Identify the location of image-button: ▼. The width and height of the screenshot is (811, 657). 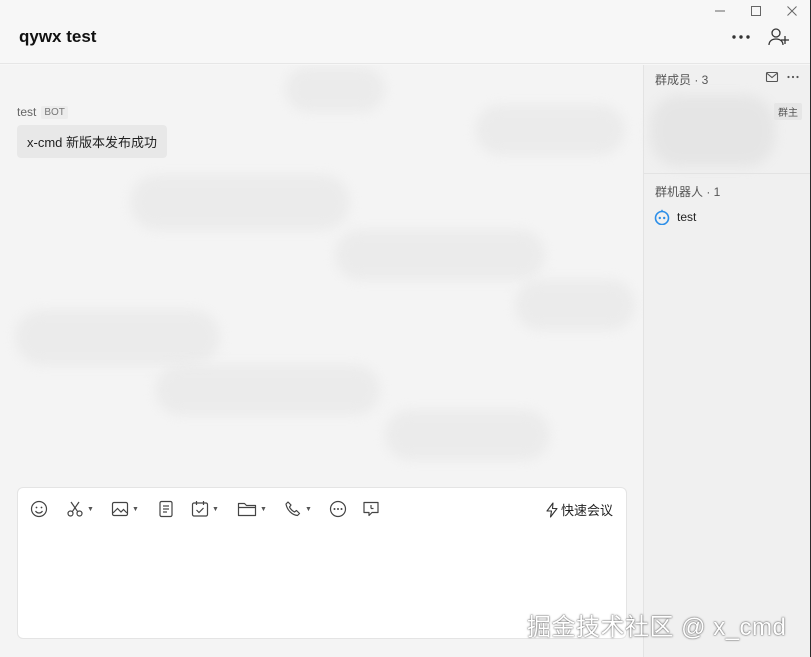
(125, 509).